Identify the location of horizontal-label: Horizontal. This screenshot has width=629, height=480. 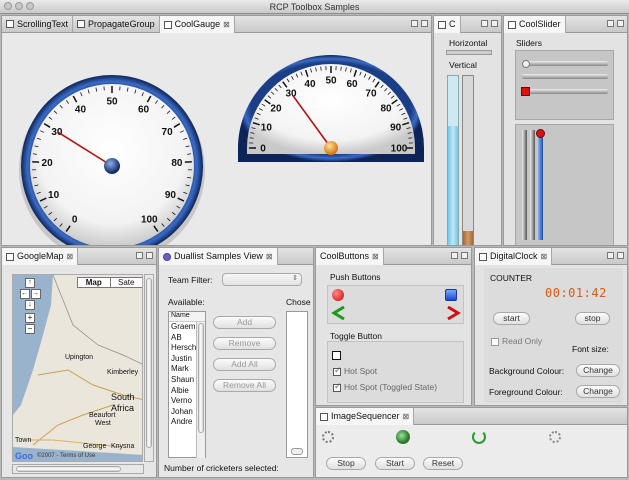
(468, 43).